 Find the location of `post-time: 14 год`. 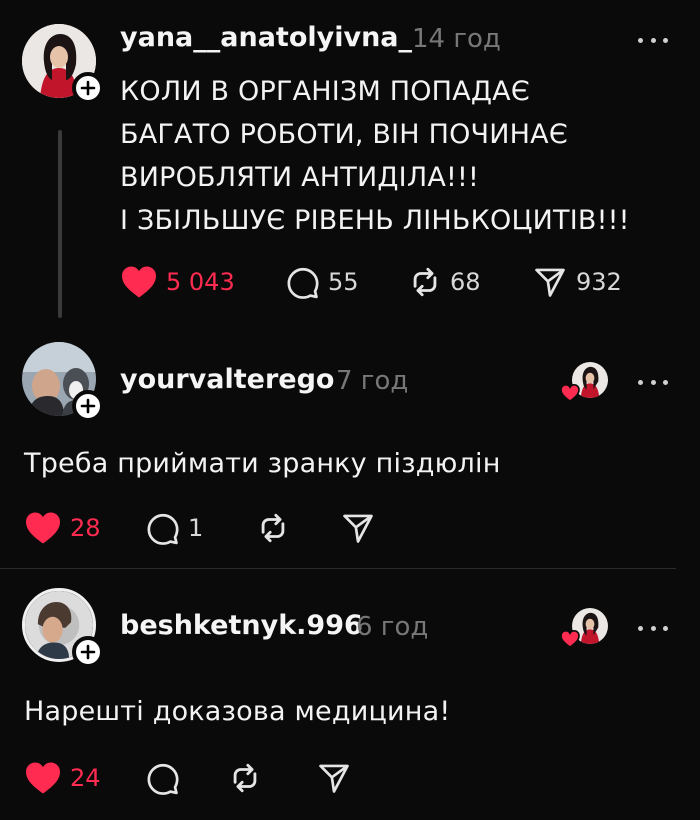

post-time: 14 год is located at coordinates (456, 39).